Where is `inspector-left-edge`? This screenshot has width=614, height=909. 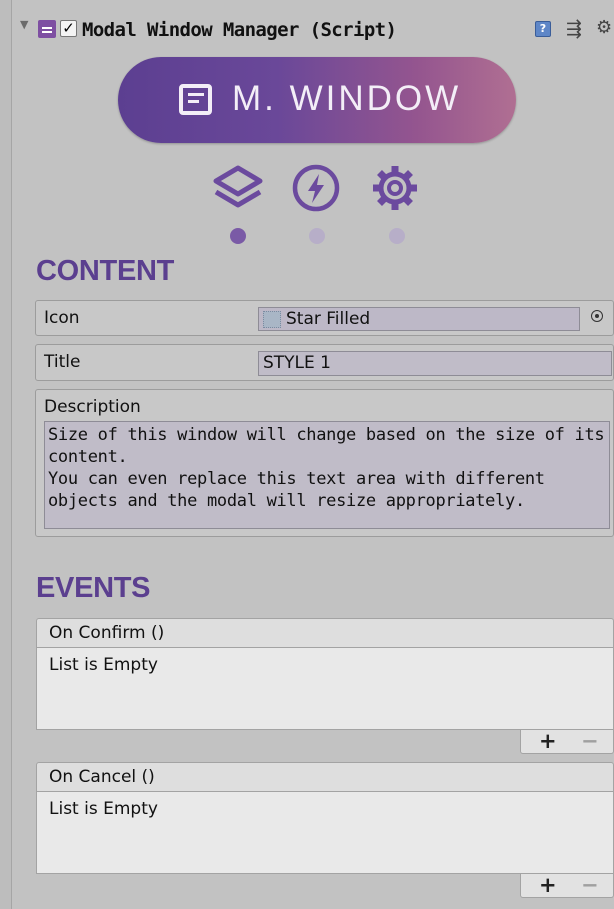 inspector-left-edge is located at coordinates (6, 454).